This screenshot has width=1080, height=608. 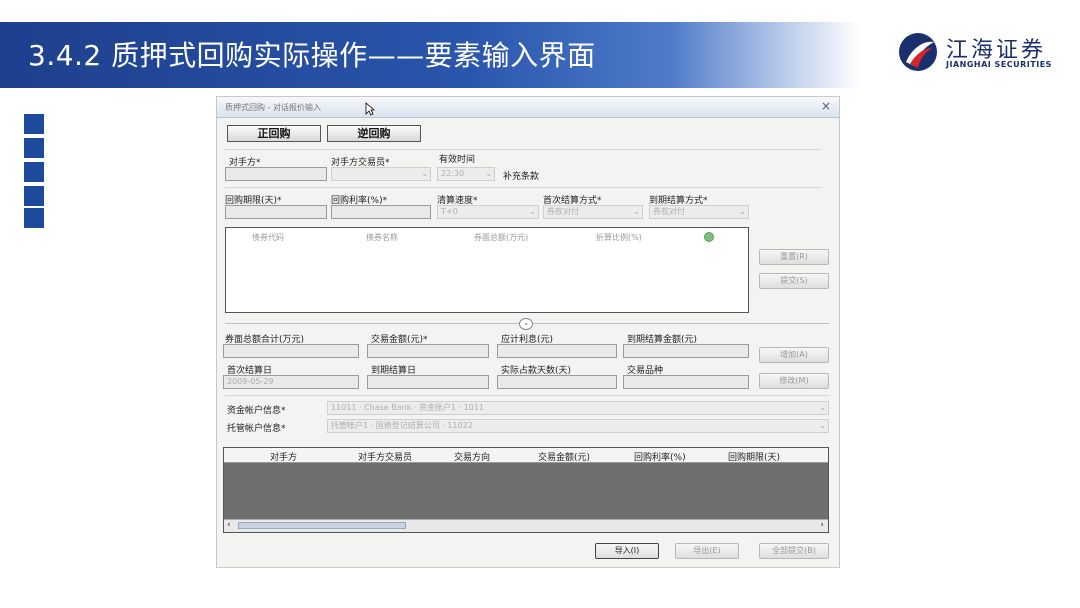 What do you see at coordinates (526, 324) in the screenshot?
I see `collapse-toggle-icon: ⌄` at bounding box center [526, 324].